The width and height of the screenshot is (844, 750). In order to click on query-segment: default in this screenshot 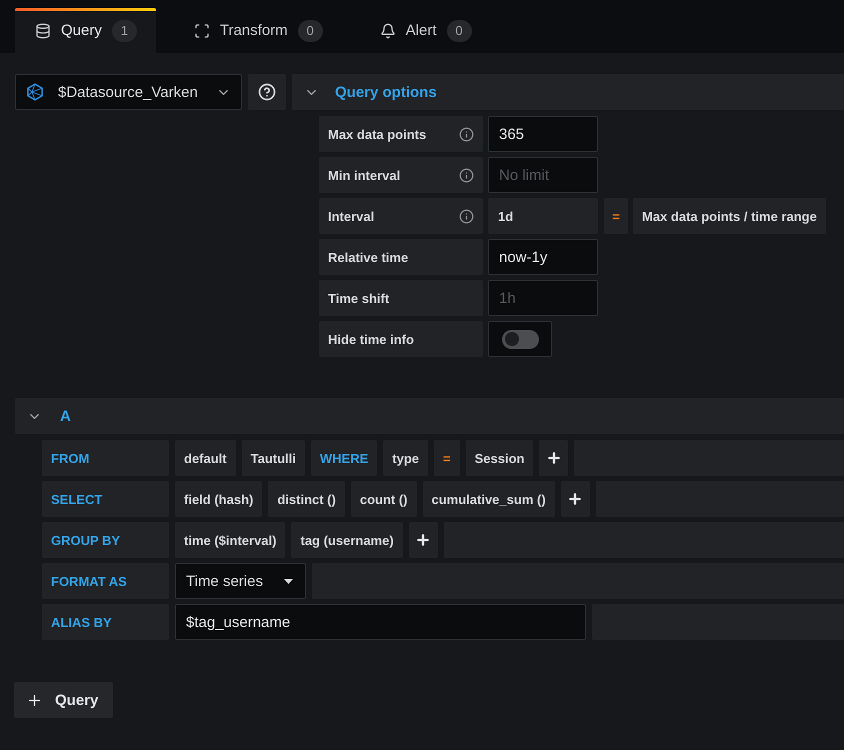, I will do `click(205, 458)`.